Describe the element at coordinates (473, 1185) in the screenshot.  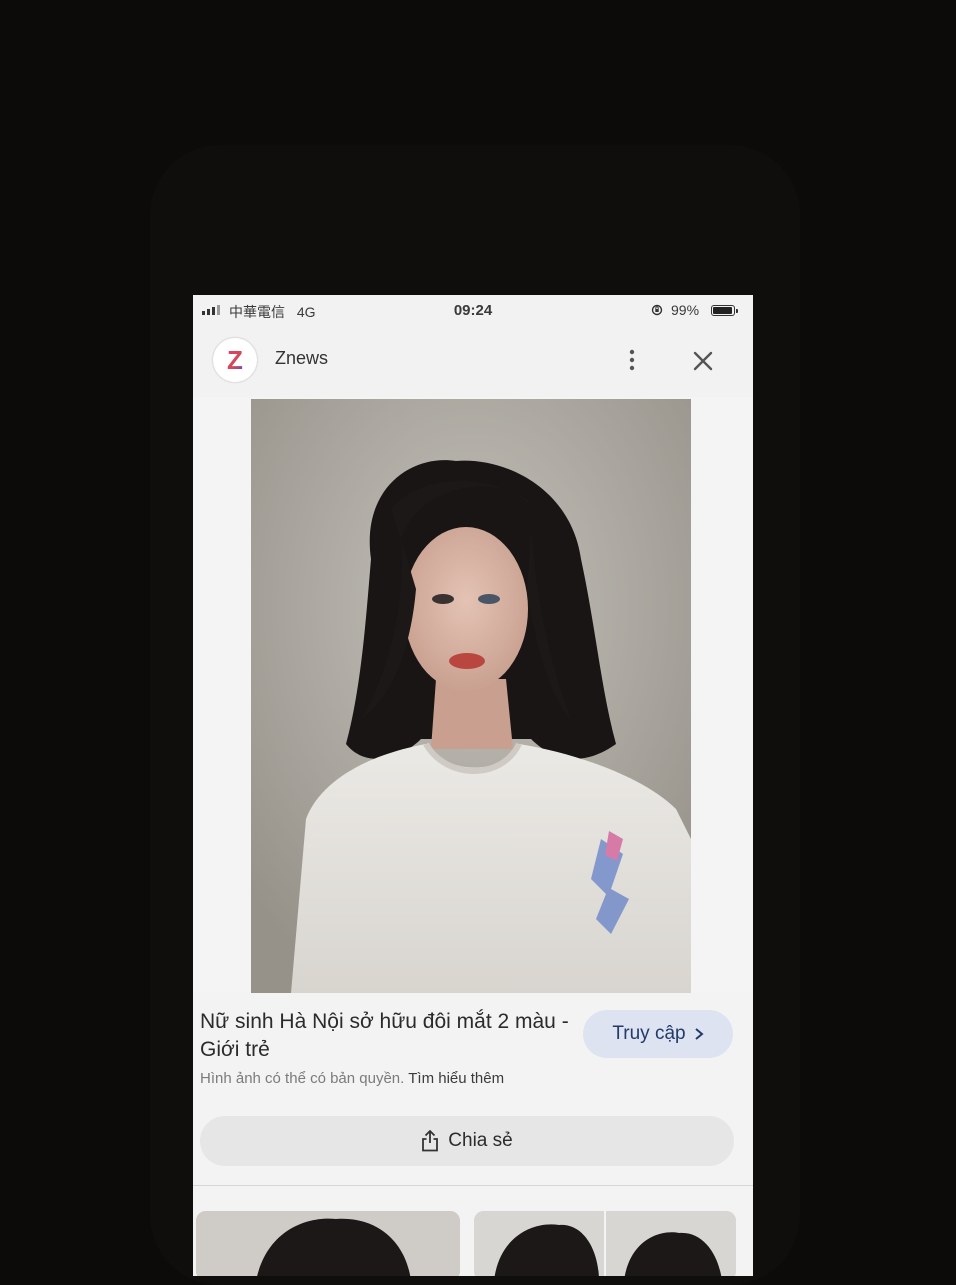
I see `section-divider` at that location.